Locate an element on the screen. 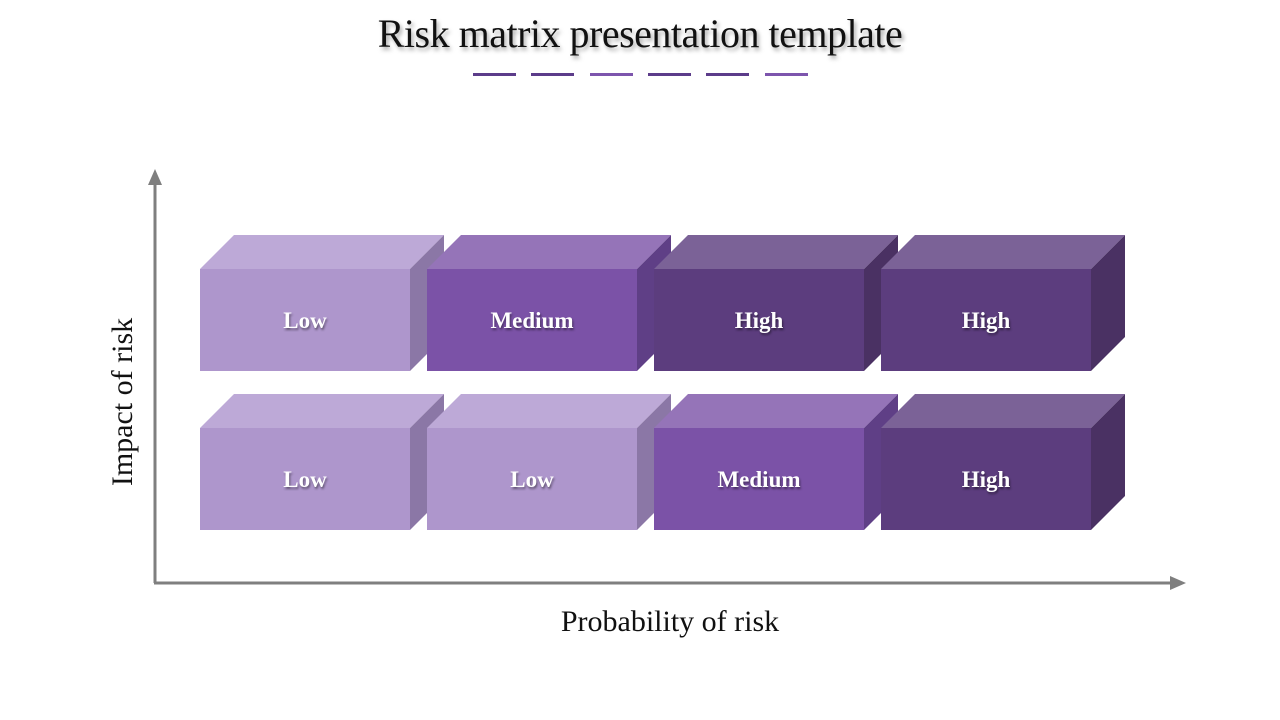 This screenshot has height=720, width=1280. y-axis-arrowhead is located at coordinates (155, 177).